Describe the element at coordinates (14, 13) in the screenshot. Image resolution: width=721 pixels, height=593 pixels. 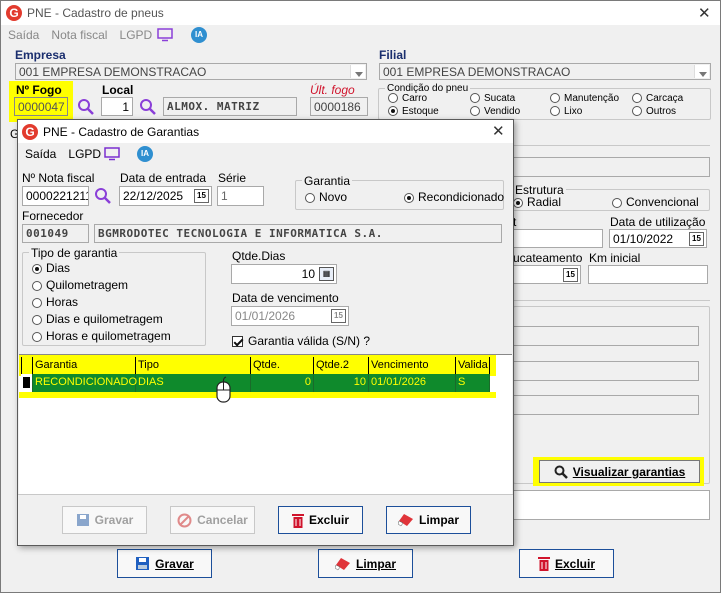
I see `app-logo-icon: G` at that location.